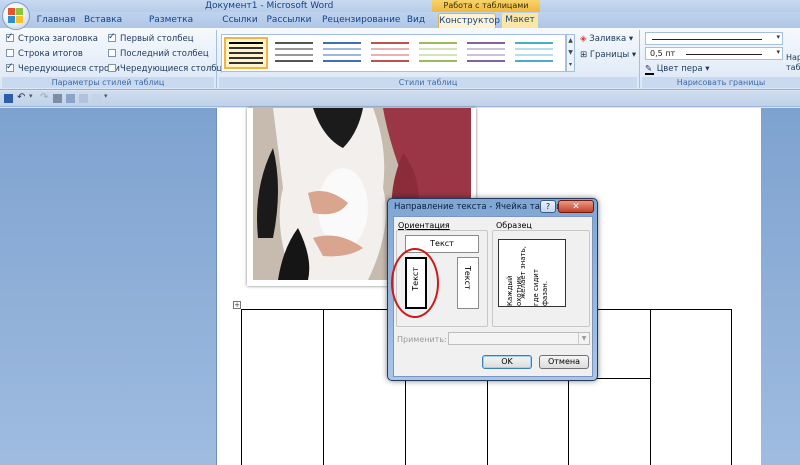 The image size is (800, 465). I want to click on group-label-draw-borders: Нарисовать границы, so click(721, 82).